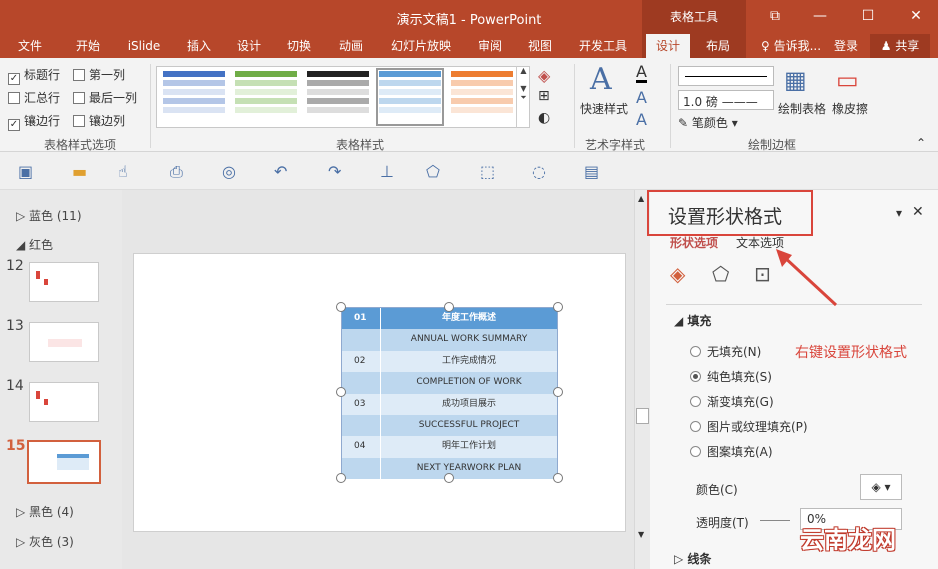  Describe the element at coordinates (540, 46) in the screenshot. I see `tab-view: 视图` at that location.